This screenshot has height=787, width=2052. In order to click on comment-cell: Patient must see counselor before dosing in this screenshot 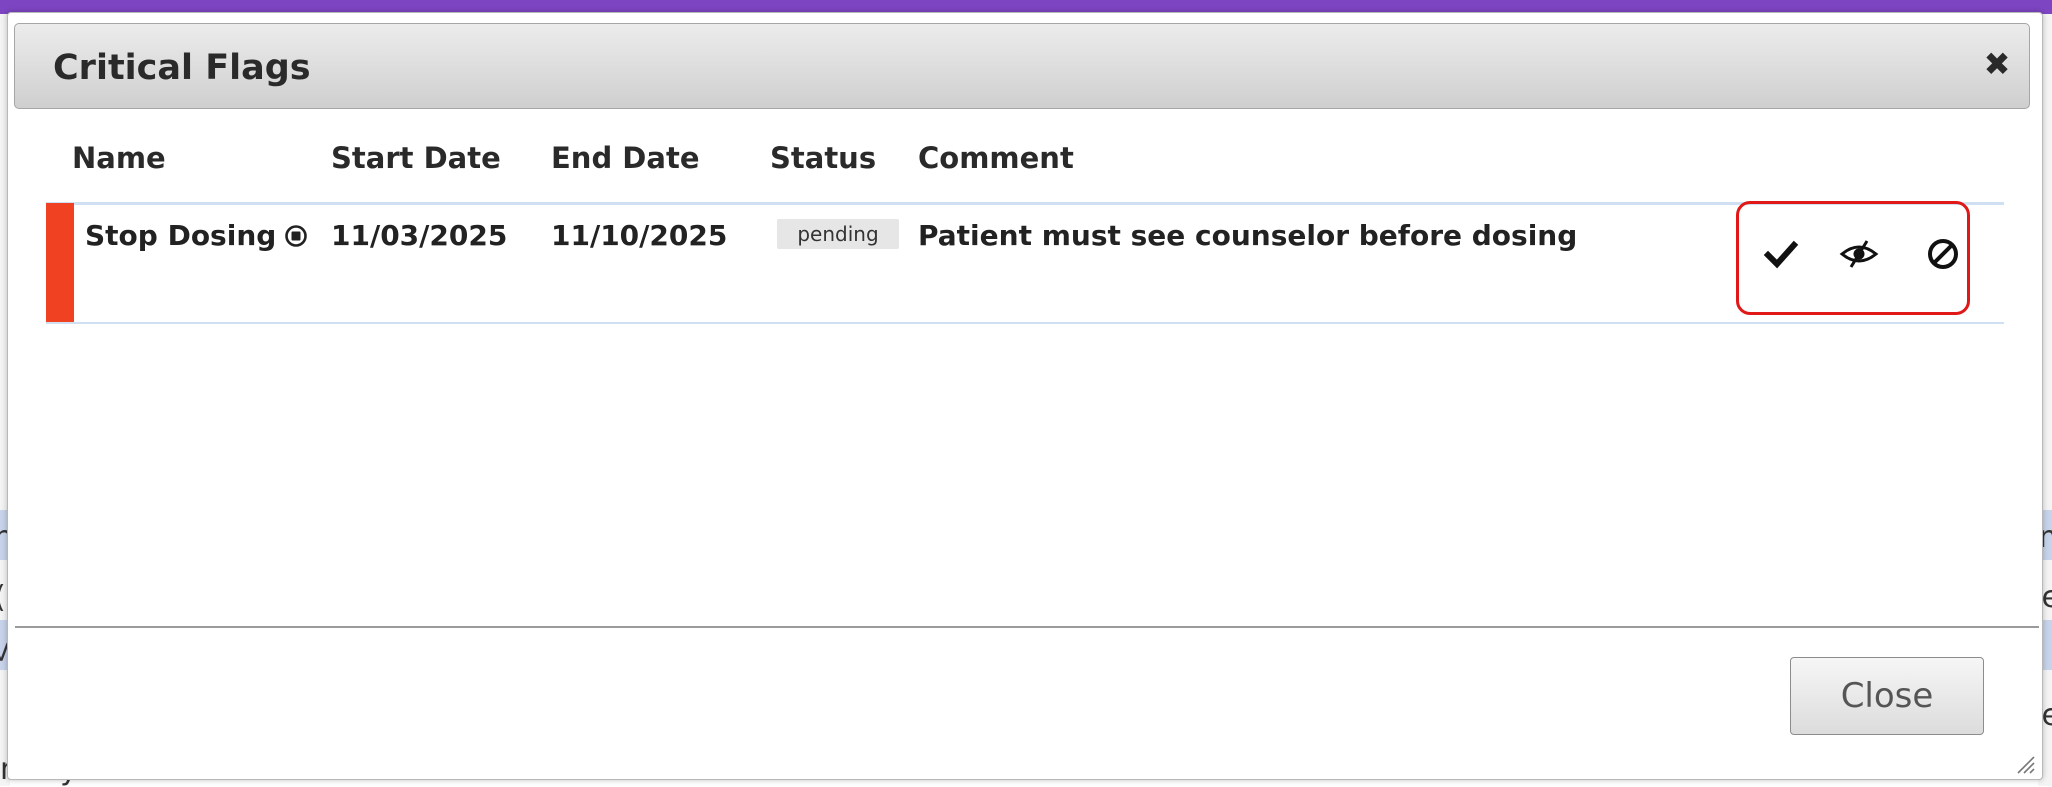, I will do `click(1248, 235)`.